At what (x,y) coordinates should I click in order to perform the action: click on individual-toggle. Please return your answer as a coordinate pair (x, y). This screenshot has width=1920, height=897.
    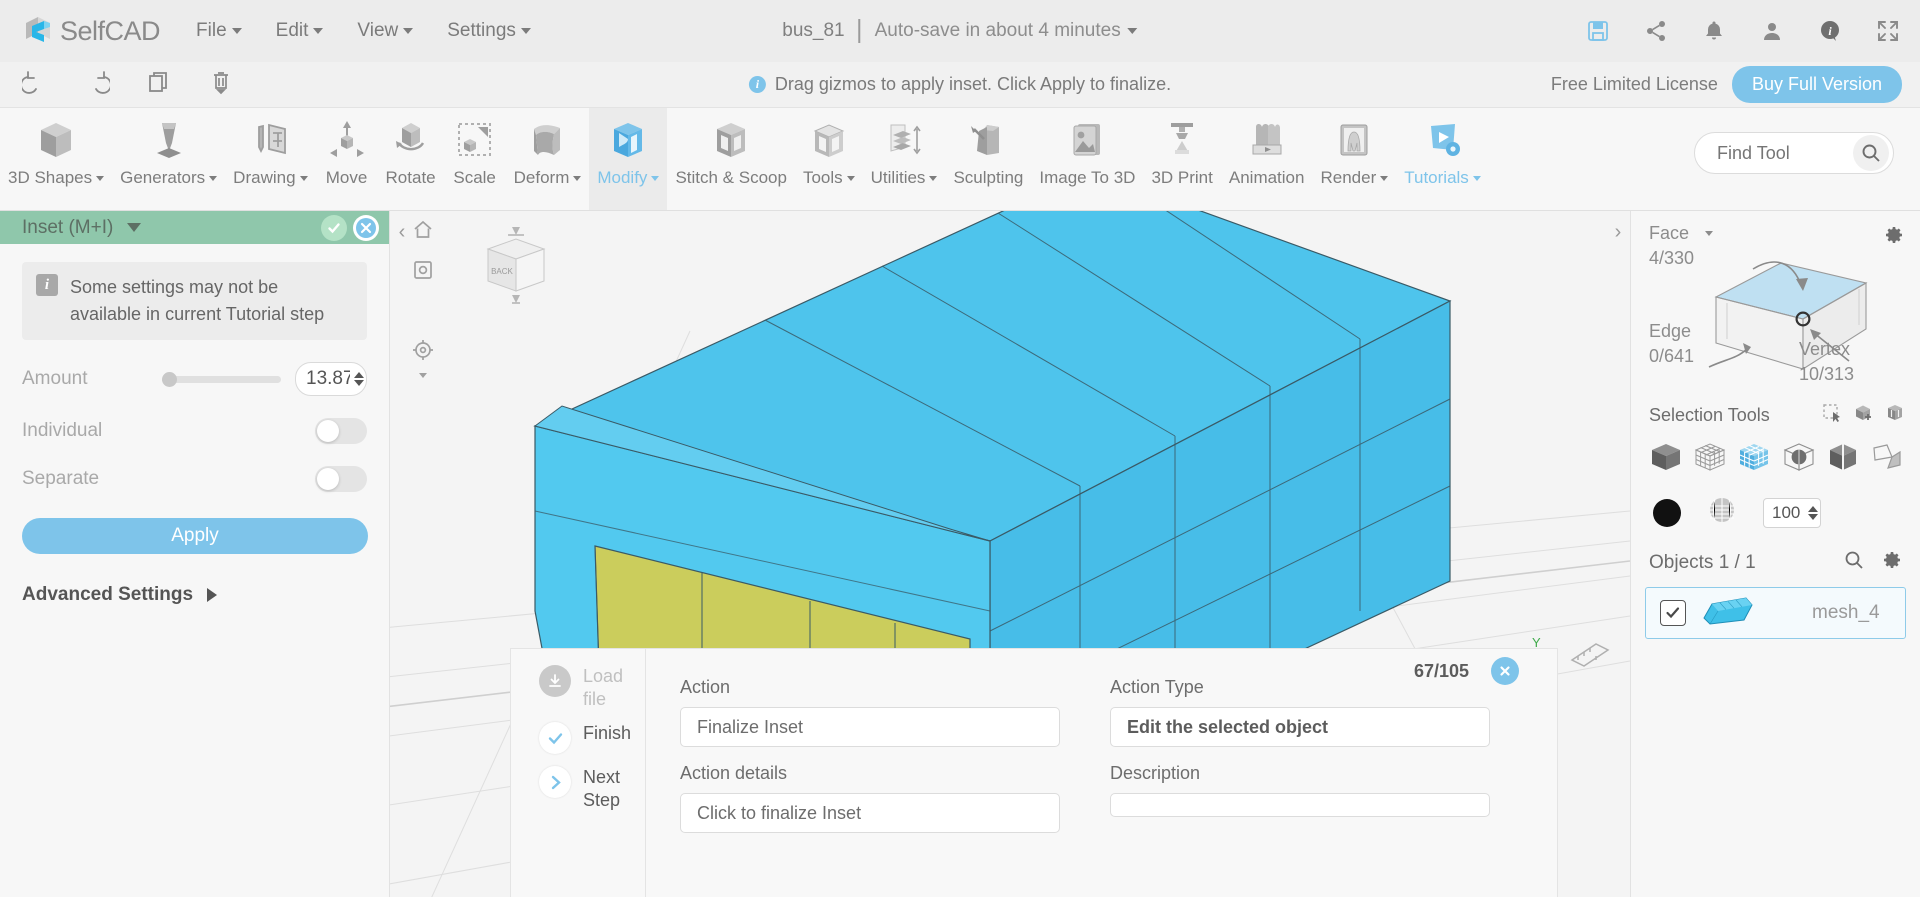
    Looking at the image, I should click on (341, 431).